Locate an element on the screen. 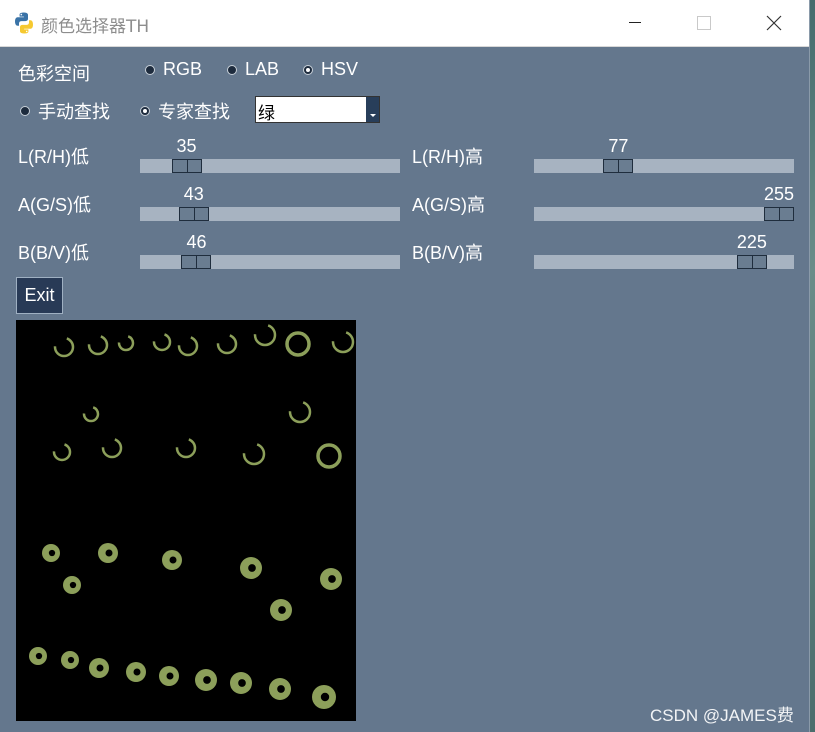 This screenshot has height=732, width=815. maximize-icon is located at coordinates (704, 23).